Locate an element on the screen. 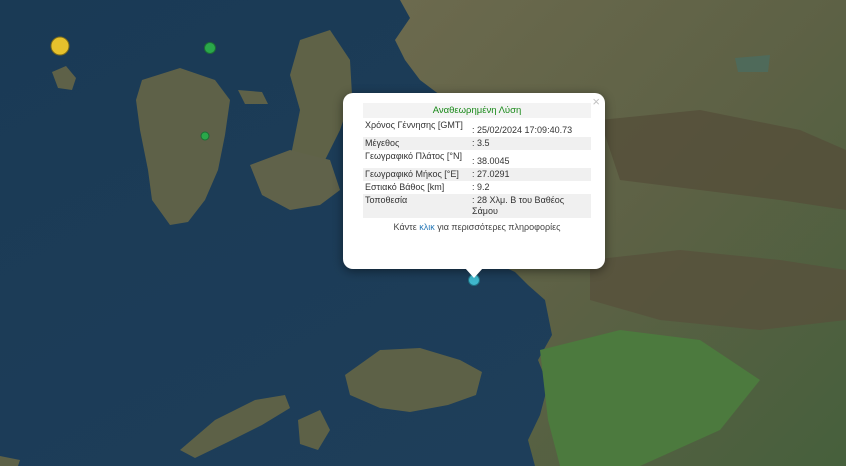 The width and height of the screenshot is (846, 466). row-depth: Εστιακό Βάθος [km] : 9.2 is located at coordinates (477, 187).